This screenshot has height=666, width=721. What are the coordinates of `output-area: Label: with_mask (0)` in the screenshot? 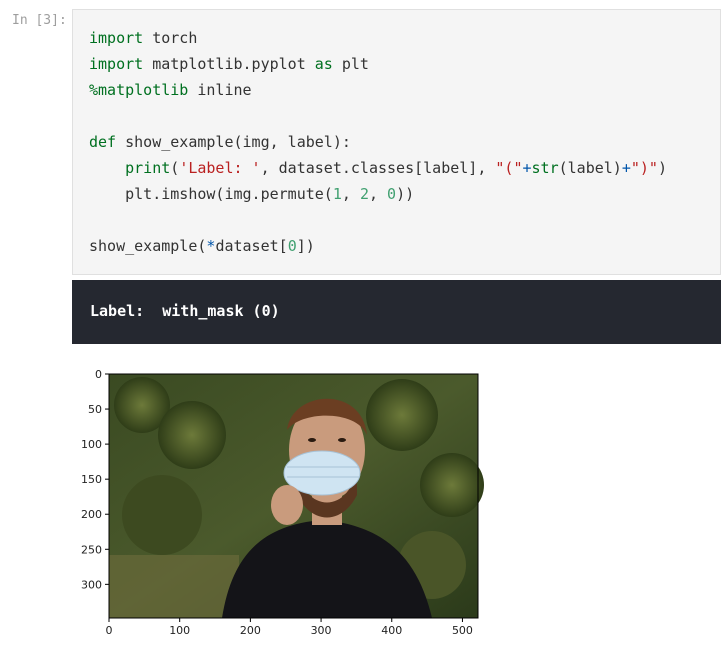 It's located at (396, 312).